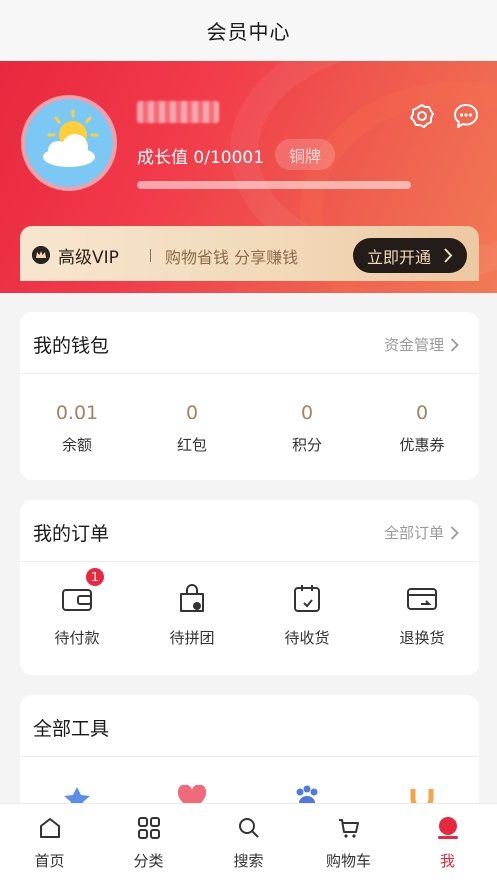 The height and width of the screenshot is (883, 497). I want to click on red-packet-label: 红包, so click(191, 445).